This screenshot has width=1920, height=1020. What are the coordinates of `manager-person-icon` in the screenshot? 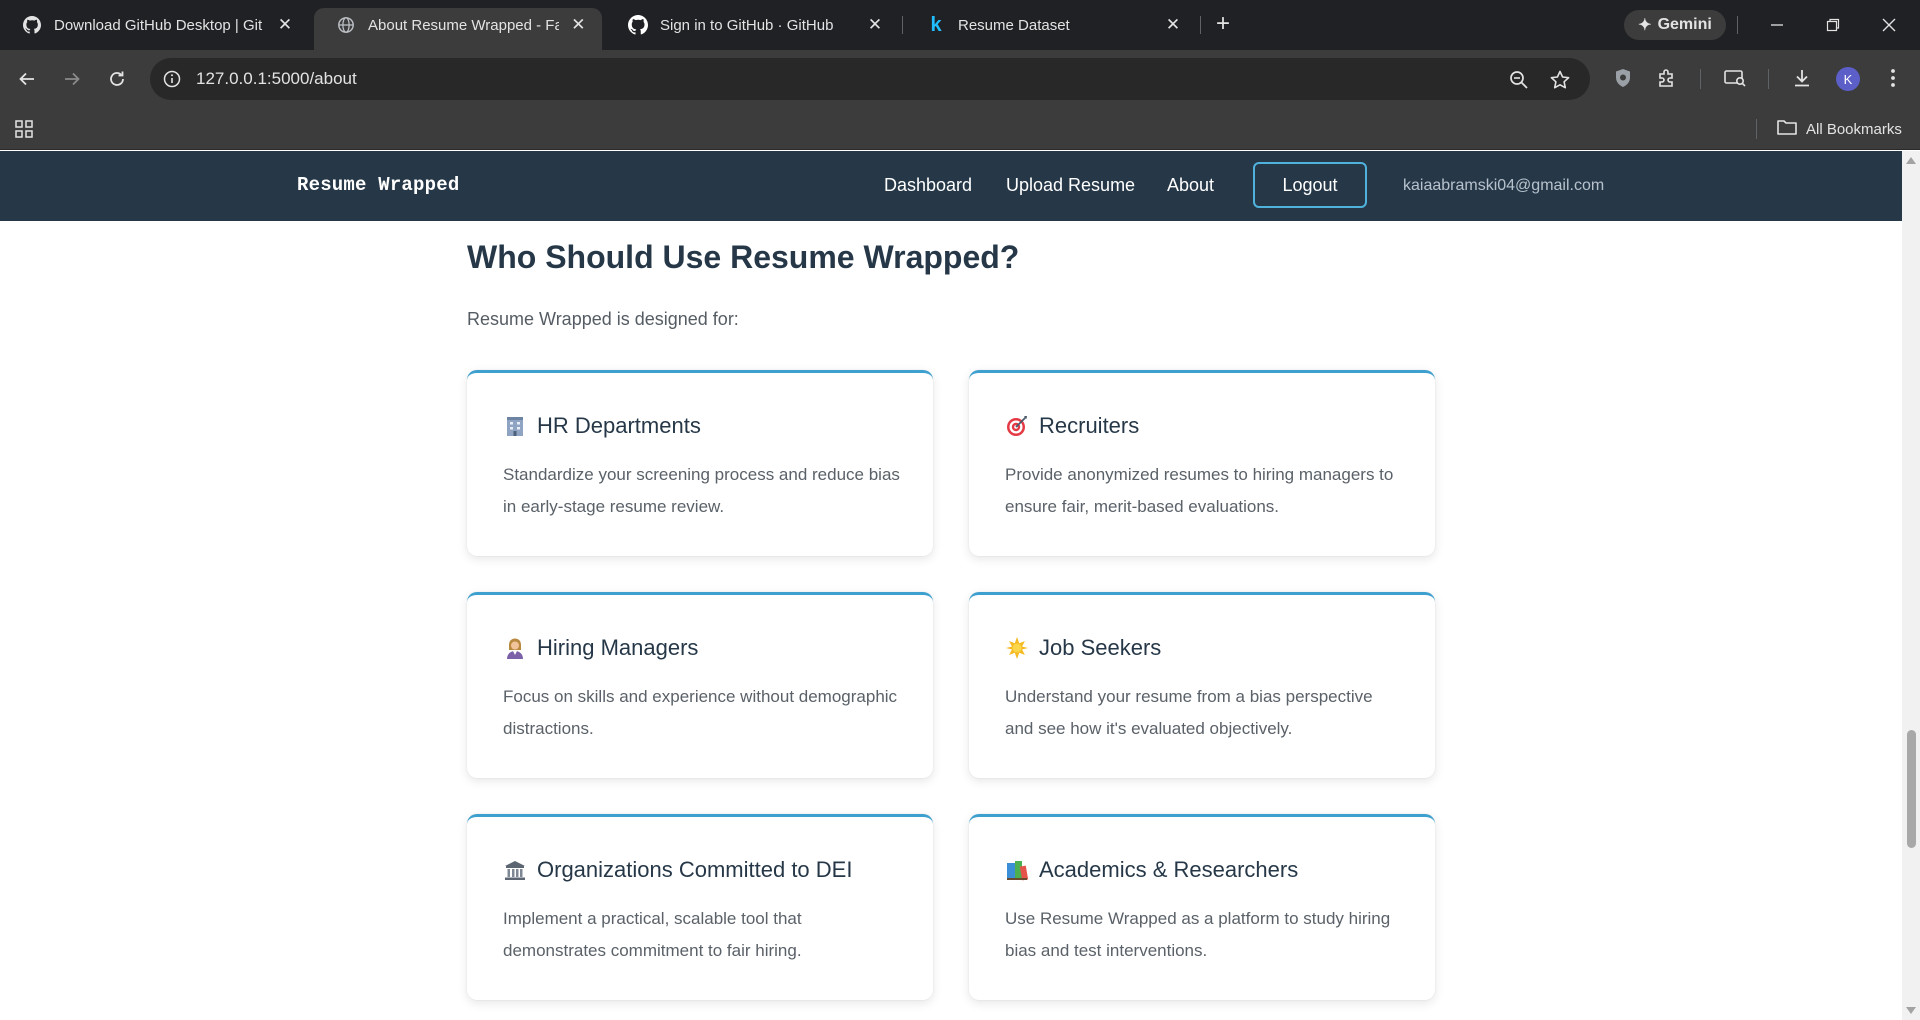 It's located at (515, 648).